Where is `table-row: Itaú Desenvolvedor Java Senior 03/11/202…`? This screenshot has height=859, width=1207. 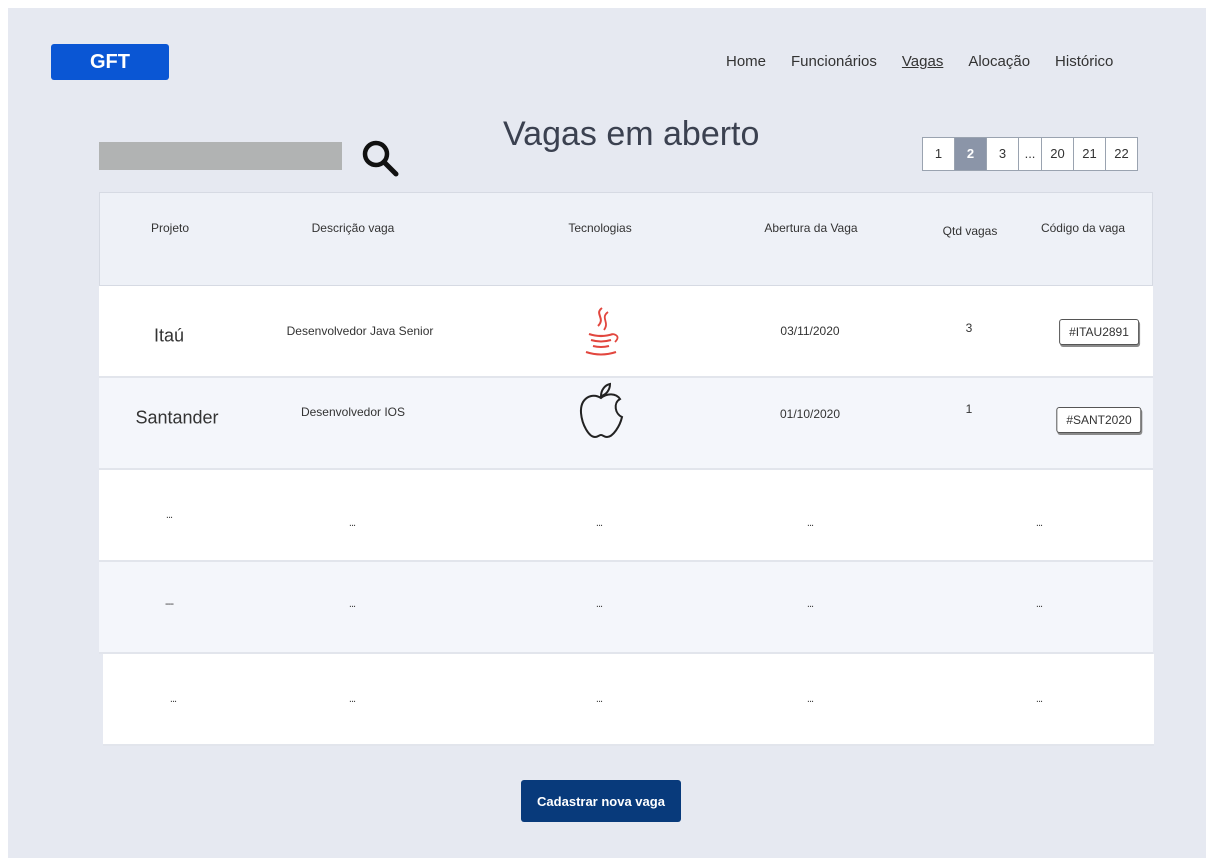 table-row: Itaú Desenvolvedor Java Senior 03/11/202… is located at coordinates (626, 332).